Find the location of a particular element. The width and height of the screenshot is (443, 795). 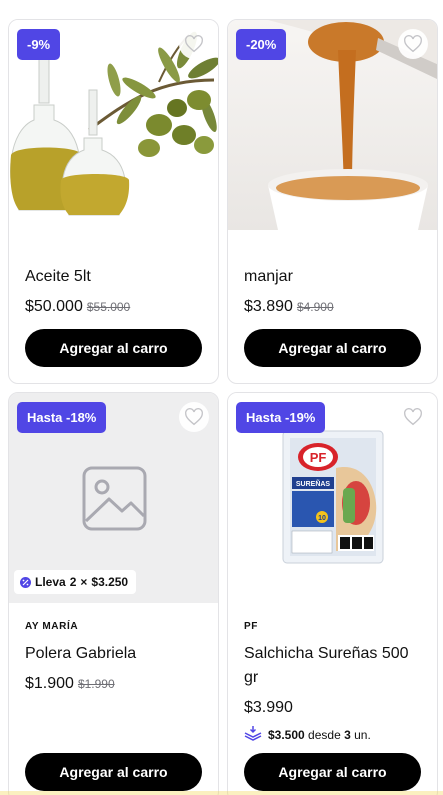

tier-qty: 3 is located at coordinates (347, 734).